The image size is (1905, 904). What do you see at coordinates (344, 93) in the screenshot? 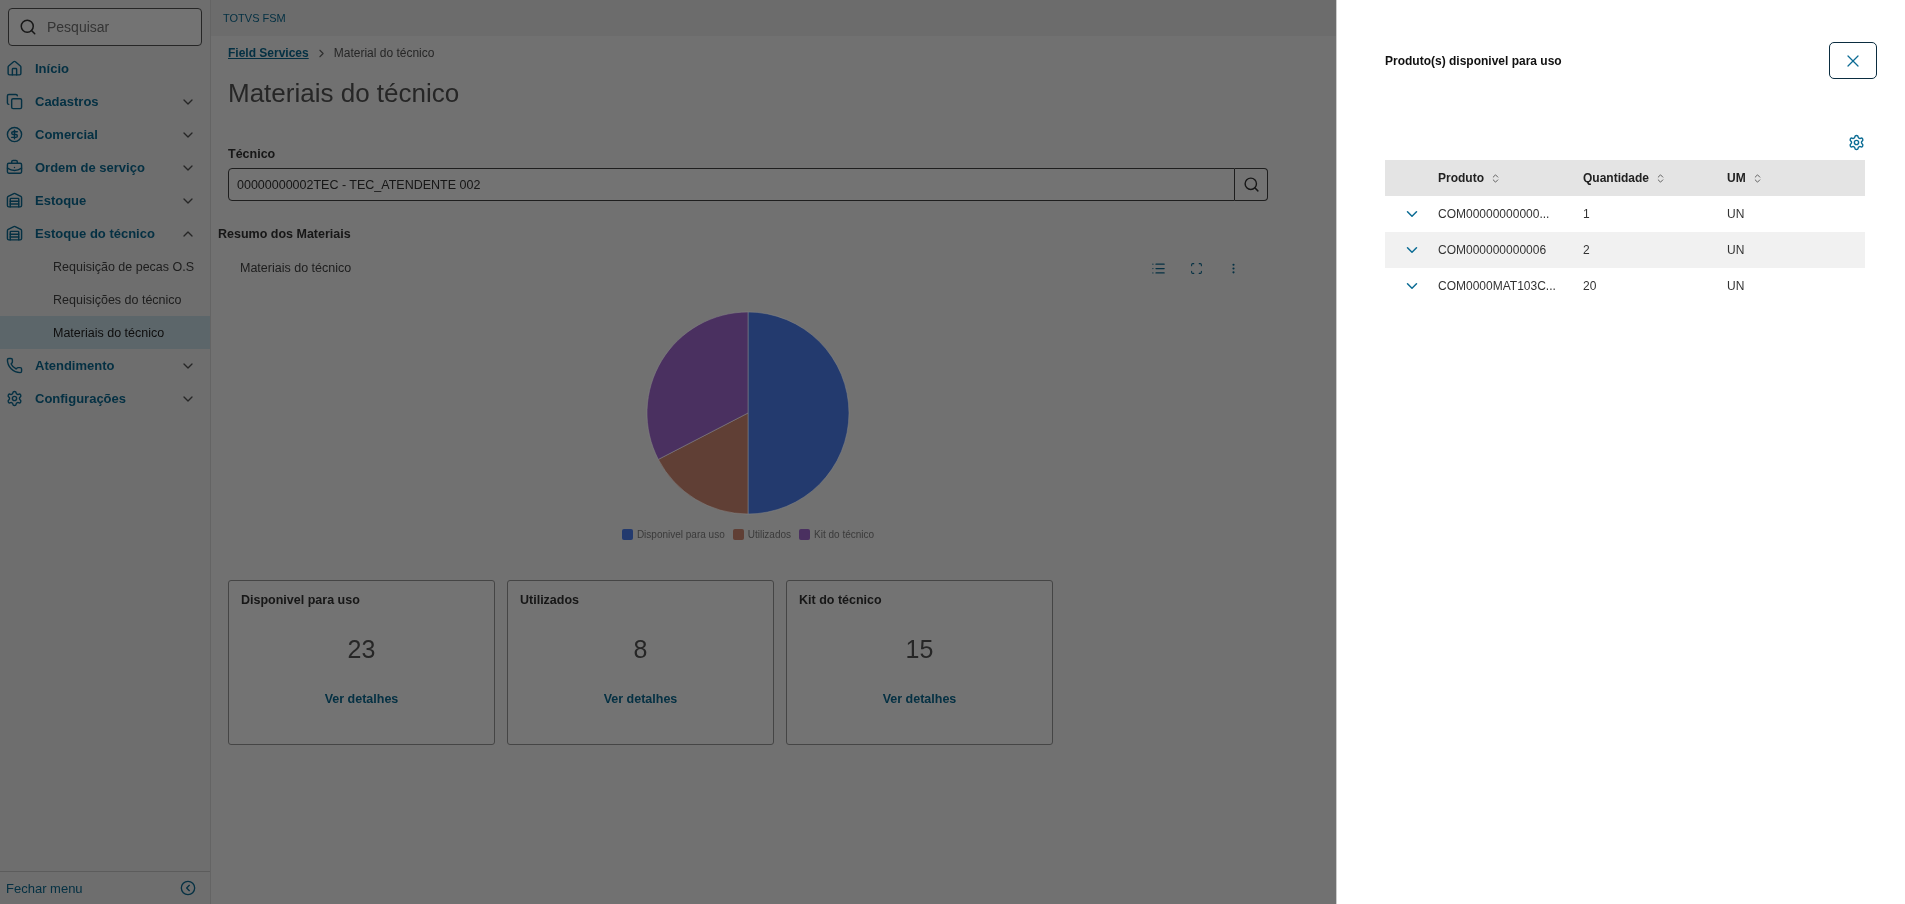
I see `page-title: Materiais do técnico` at bounding box center [344, 93].